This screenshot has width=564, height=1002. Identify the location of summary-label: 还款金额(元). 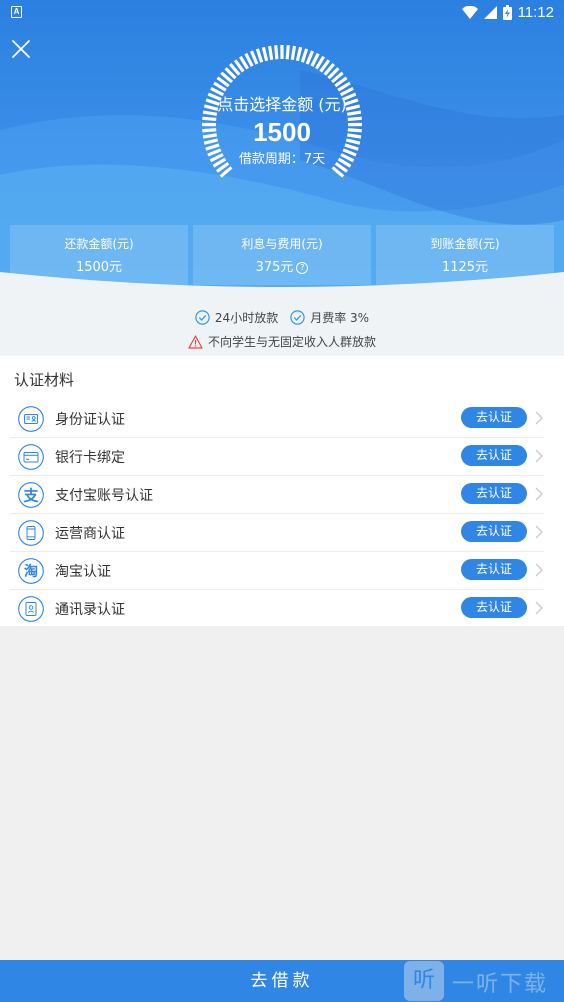
(99, 244).